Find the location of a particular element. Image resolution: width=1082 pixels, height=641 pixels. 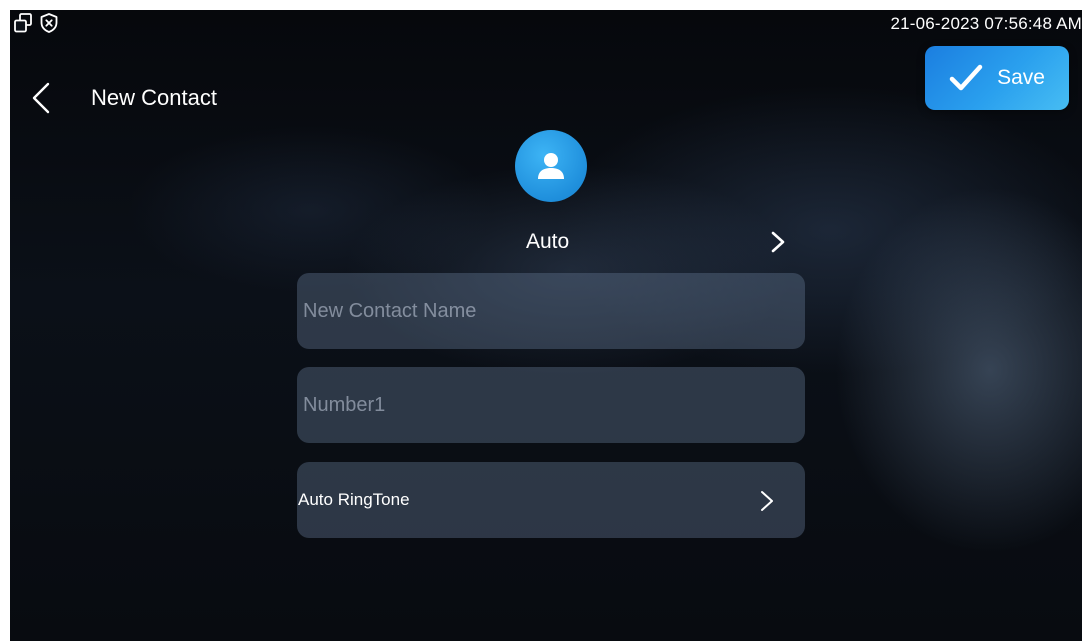

avatar-selector-label: Auto is located at coordinates (548, 241).